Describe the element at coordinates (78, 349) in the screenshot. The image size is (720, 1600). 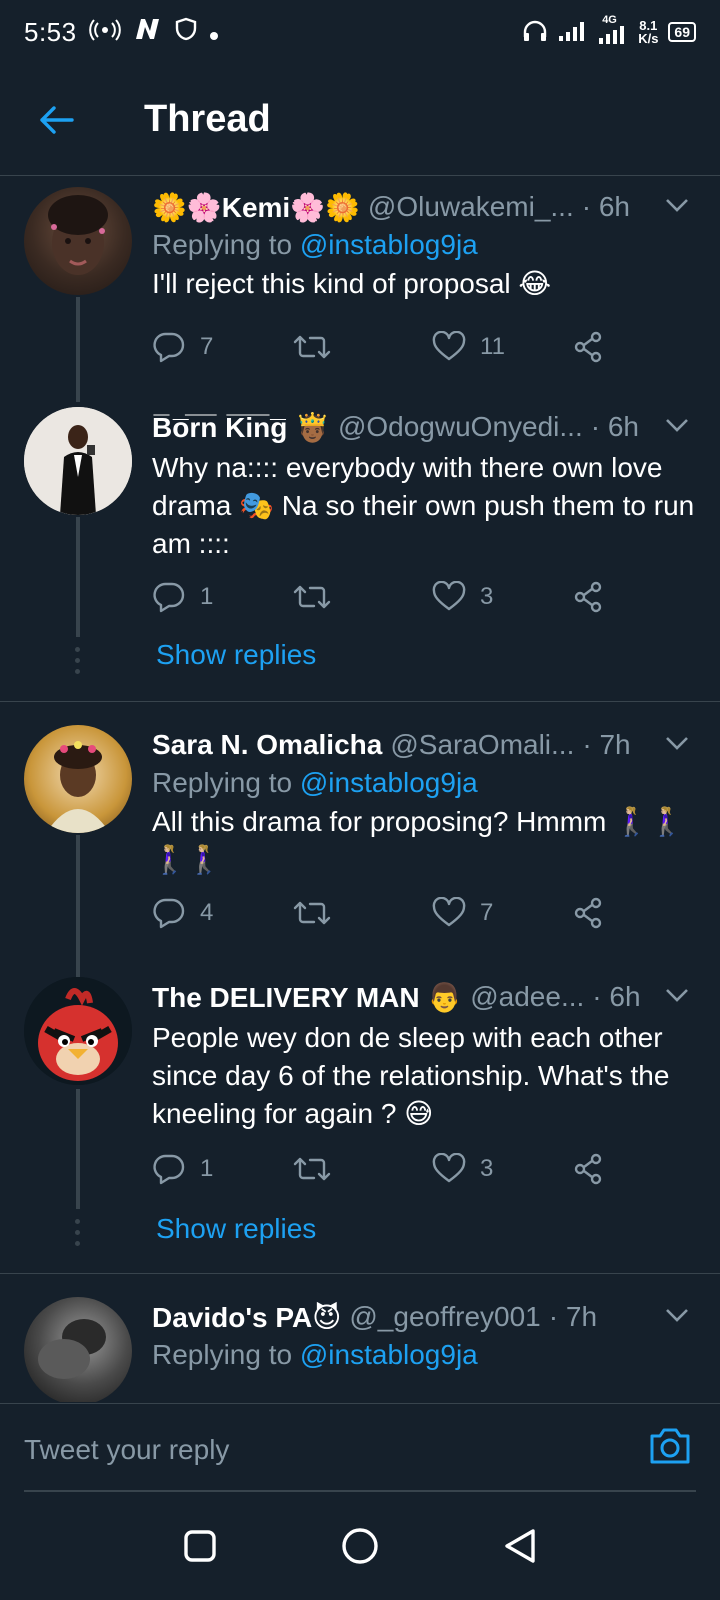
I see `thread-line` at that location.